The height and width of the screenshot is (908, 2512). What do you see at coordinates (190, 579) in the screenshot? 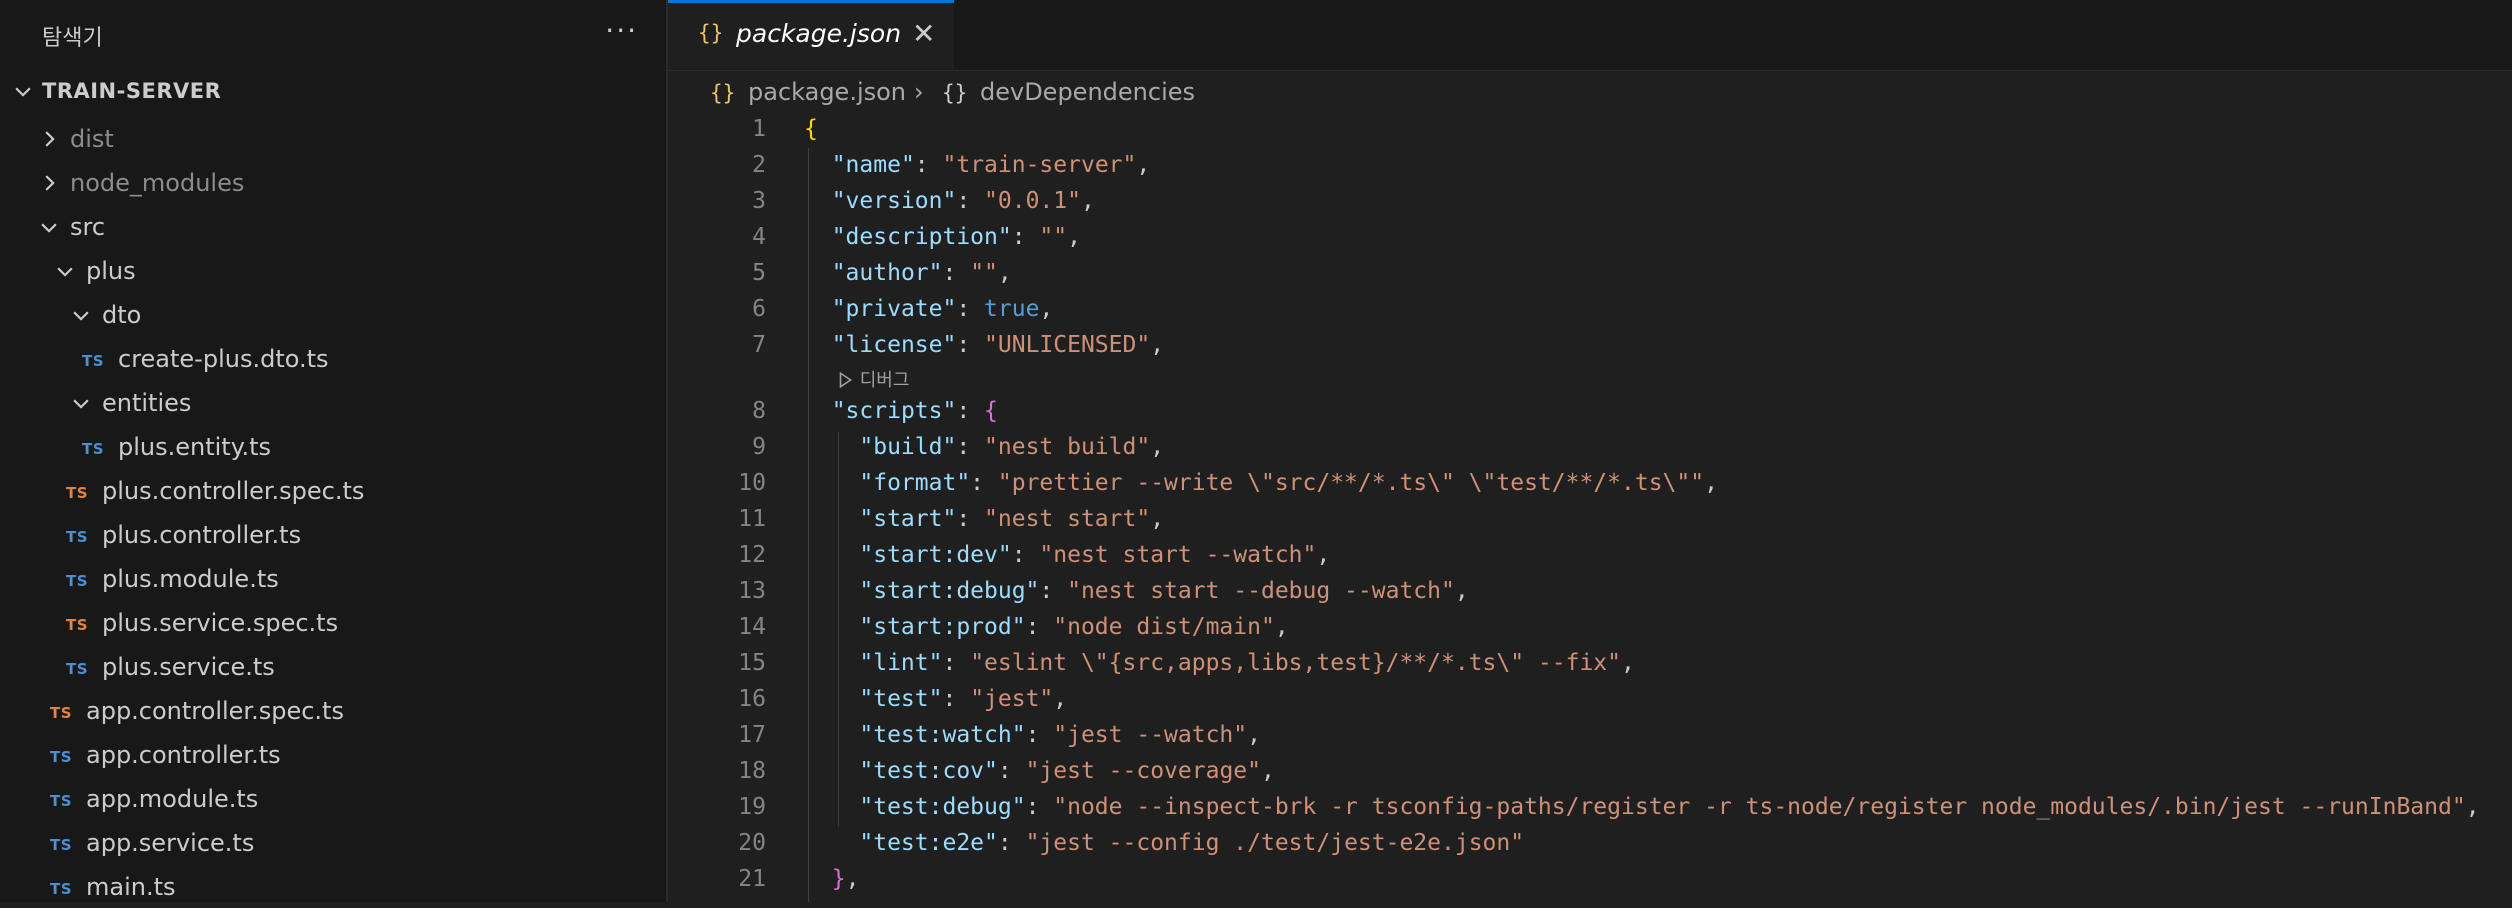
I see `tree-item-label: plus.module.ts` at bounding box center [190, 579].